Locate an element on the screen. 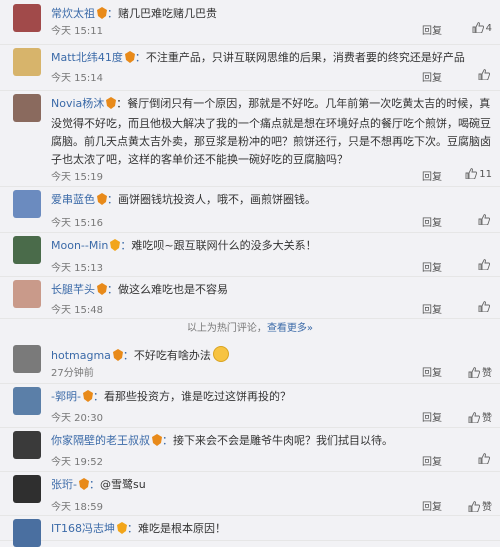 The height and width of the screenshot is (547, 500). like-count: 11 is located at coordinates (485, 174).